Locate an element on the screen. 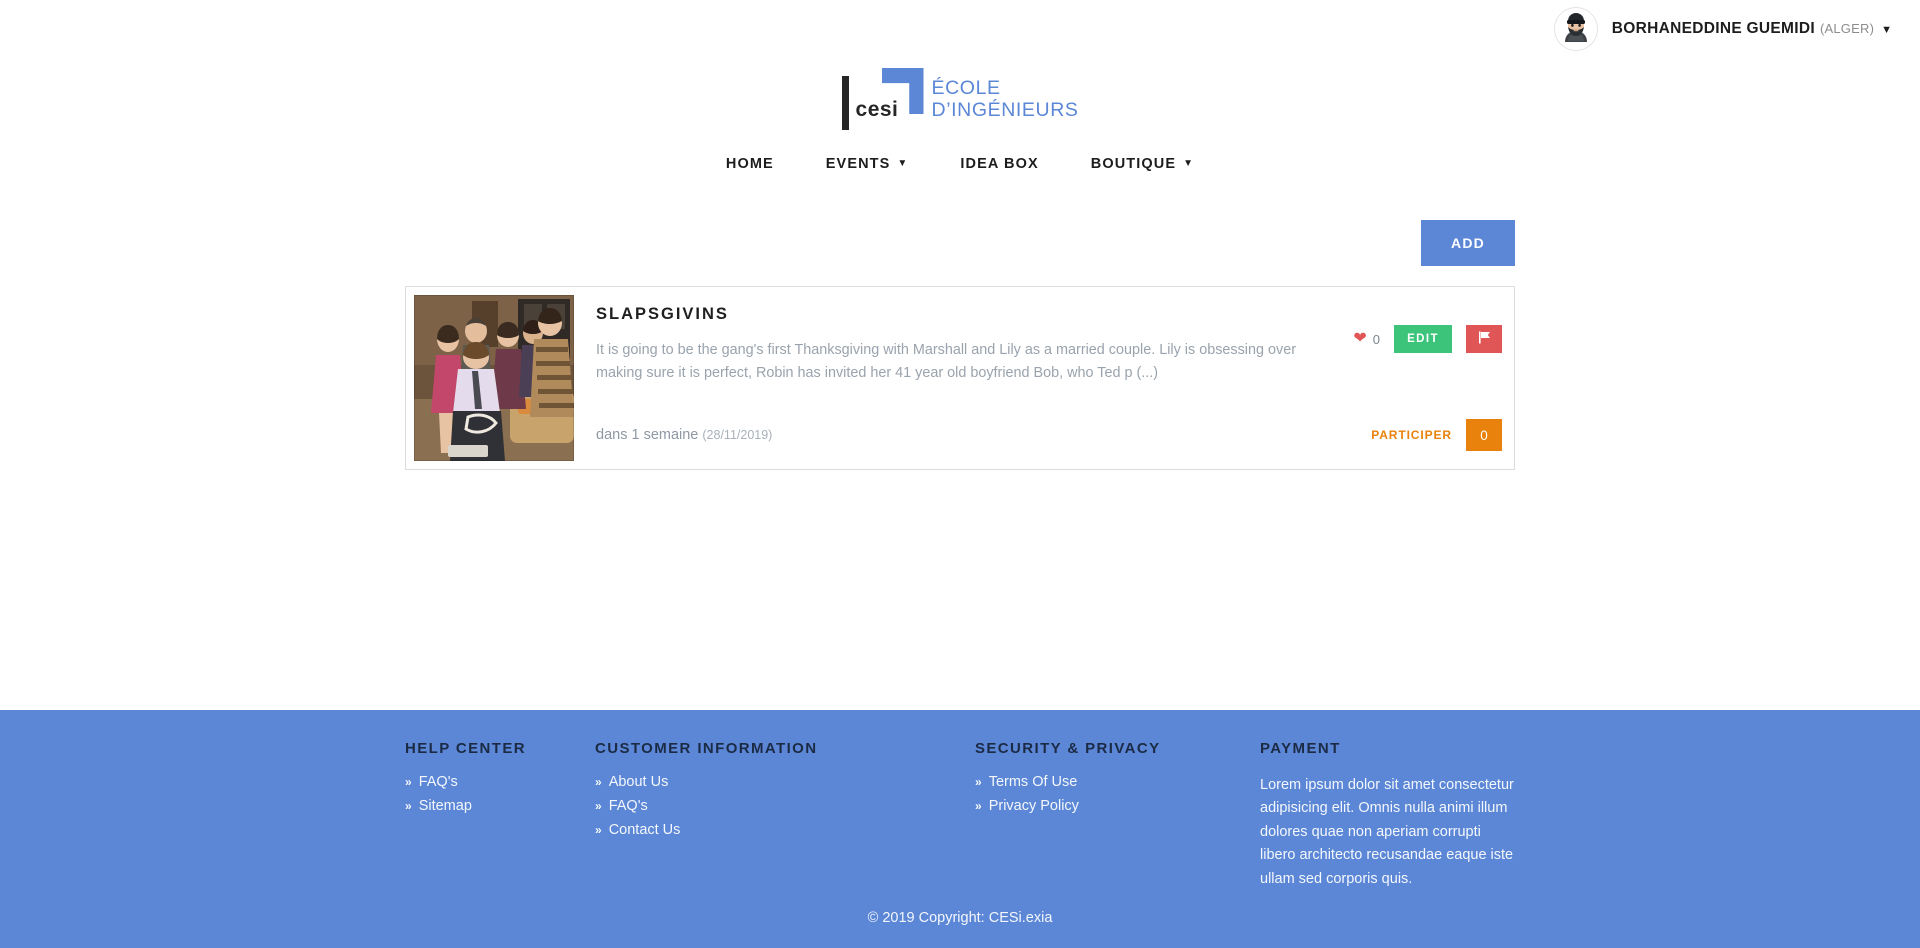 The image size is (1920, 948). nav-item-idea-box: IDEA BOX is located at coordinates (999, 164).